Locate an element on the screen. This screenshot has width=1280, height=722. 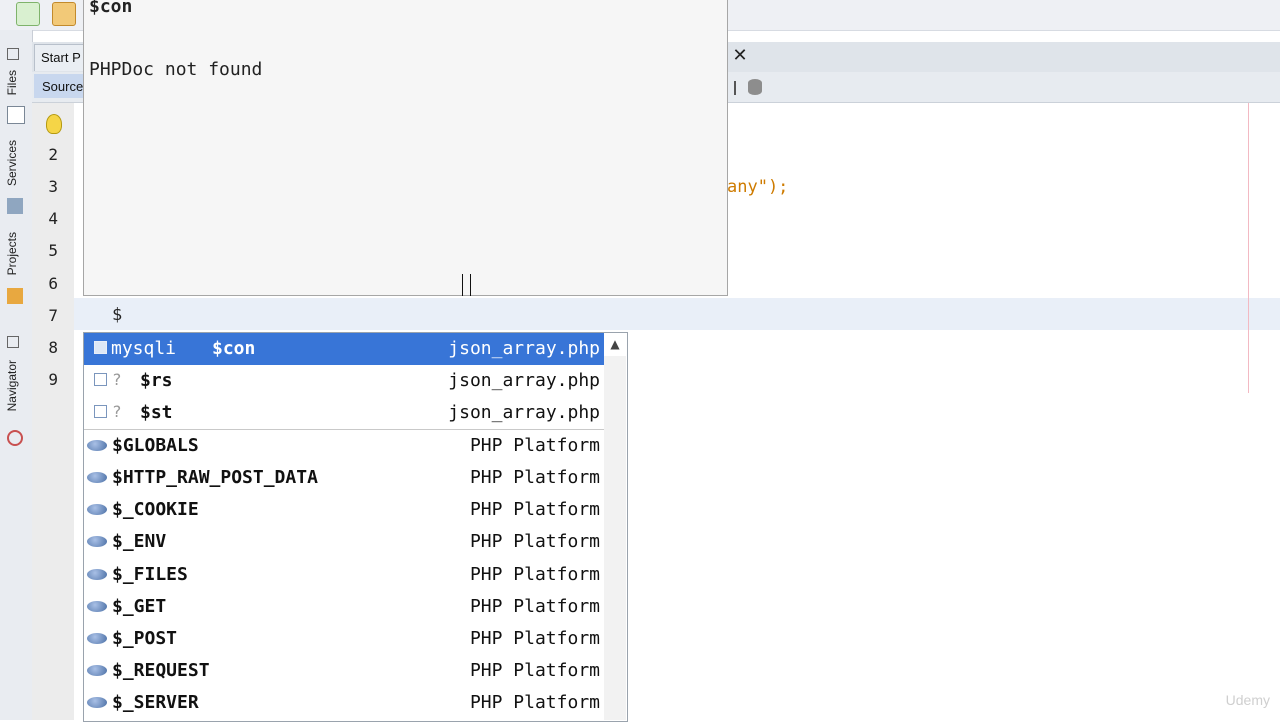
completion-item-cookie: $_COOKIE PHP Platform is located at coordinates (344, 510).